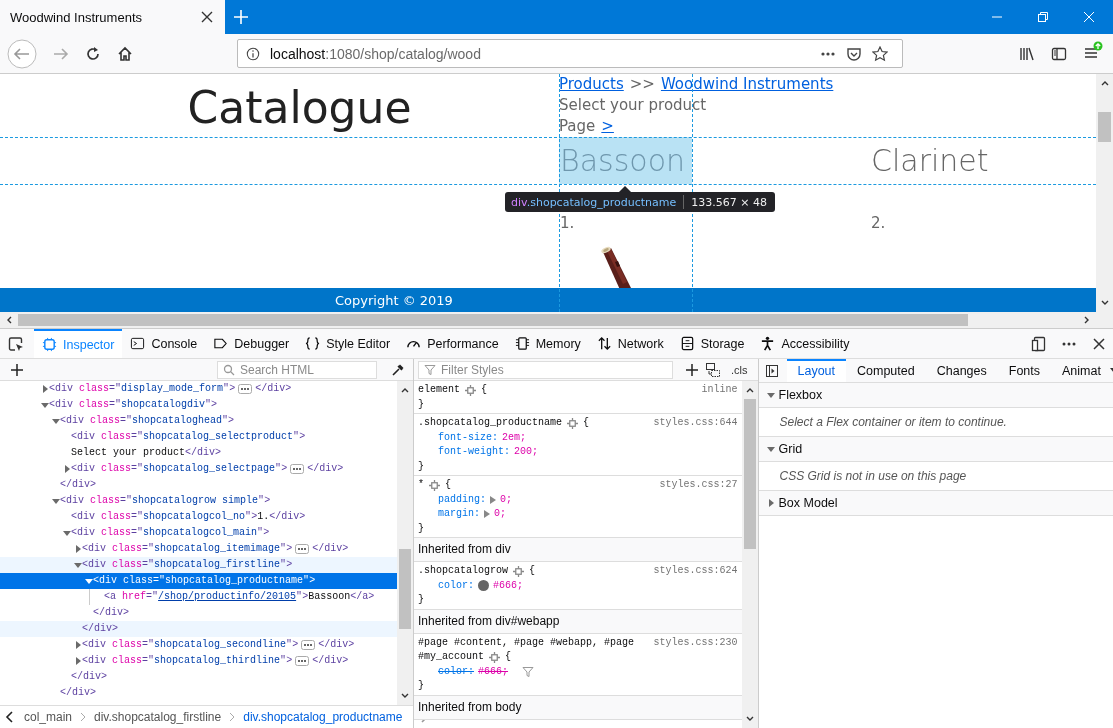  What do you see at coordinates (198, 661) in the screenshot?
I see `html-node-row: <div class="shopcatalog_thirdline"> </div>` at bounding box center [198, 661].